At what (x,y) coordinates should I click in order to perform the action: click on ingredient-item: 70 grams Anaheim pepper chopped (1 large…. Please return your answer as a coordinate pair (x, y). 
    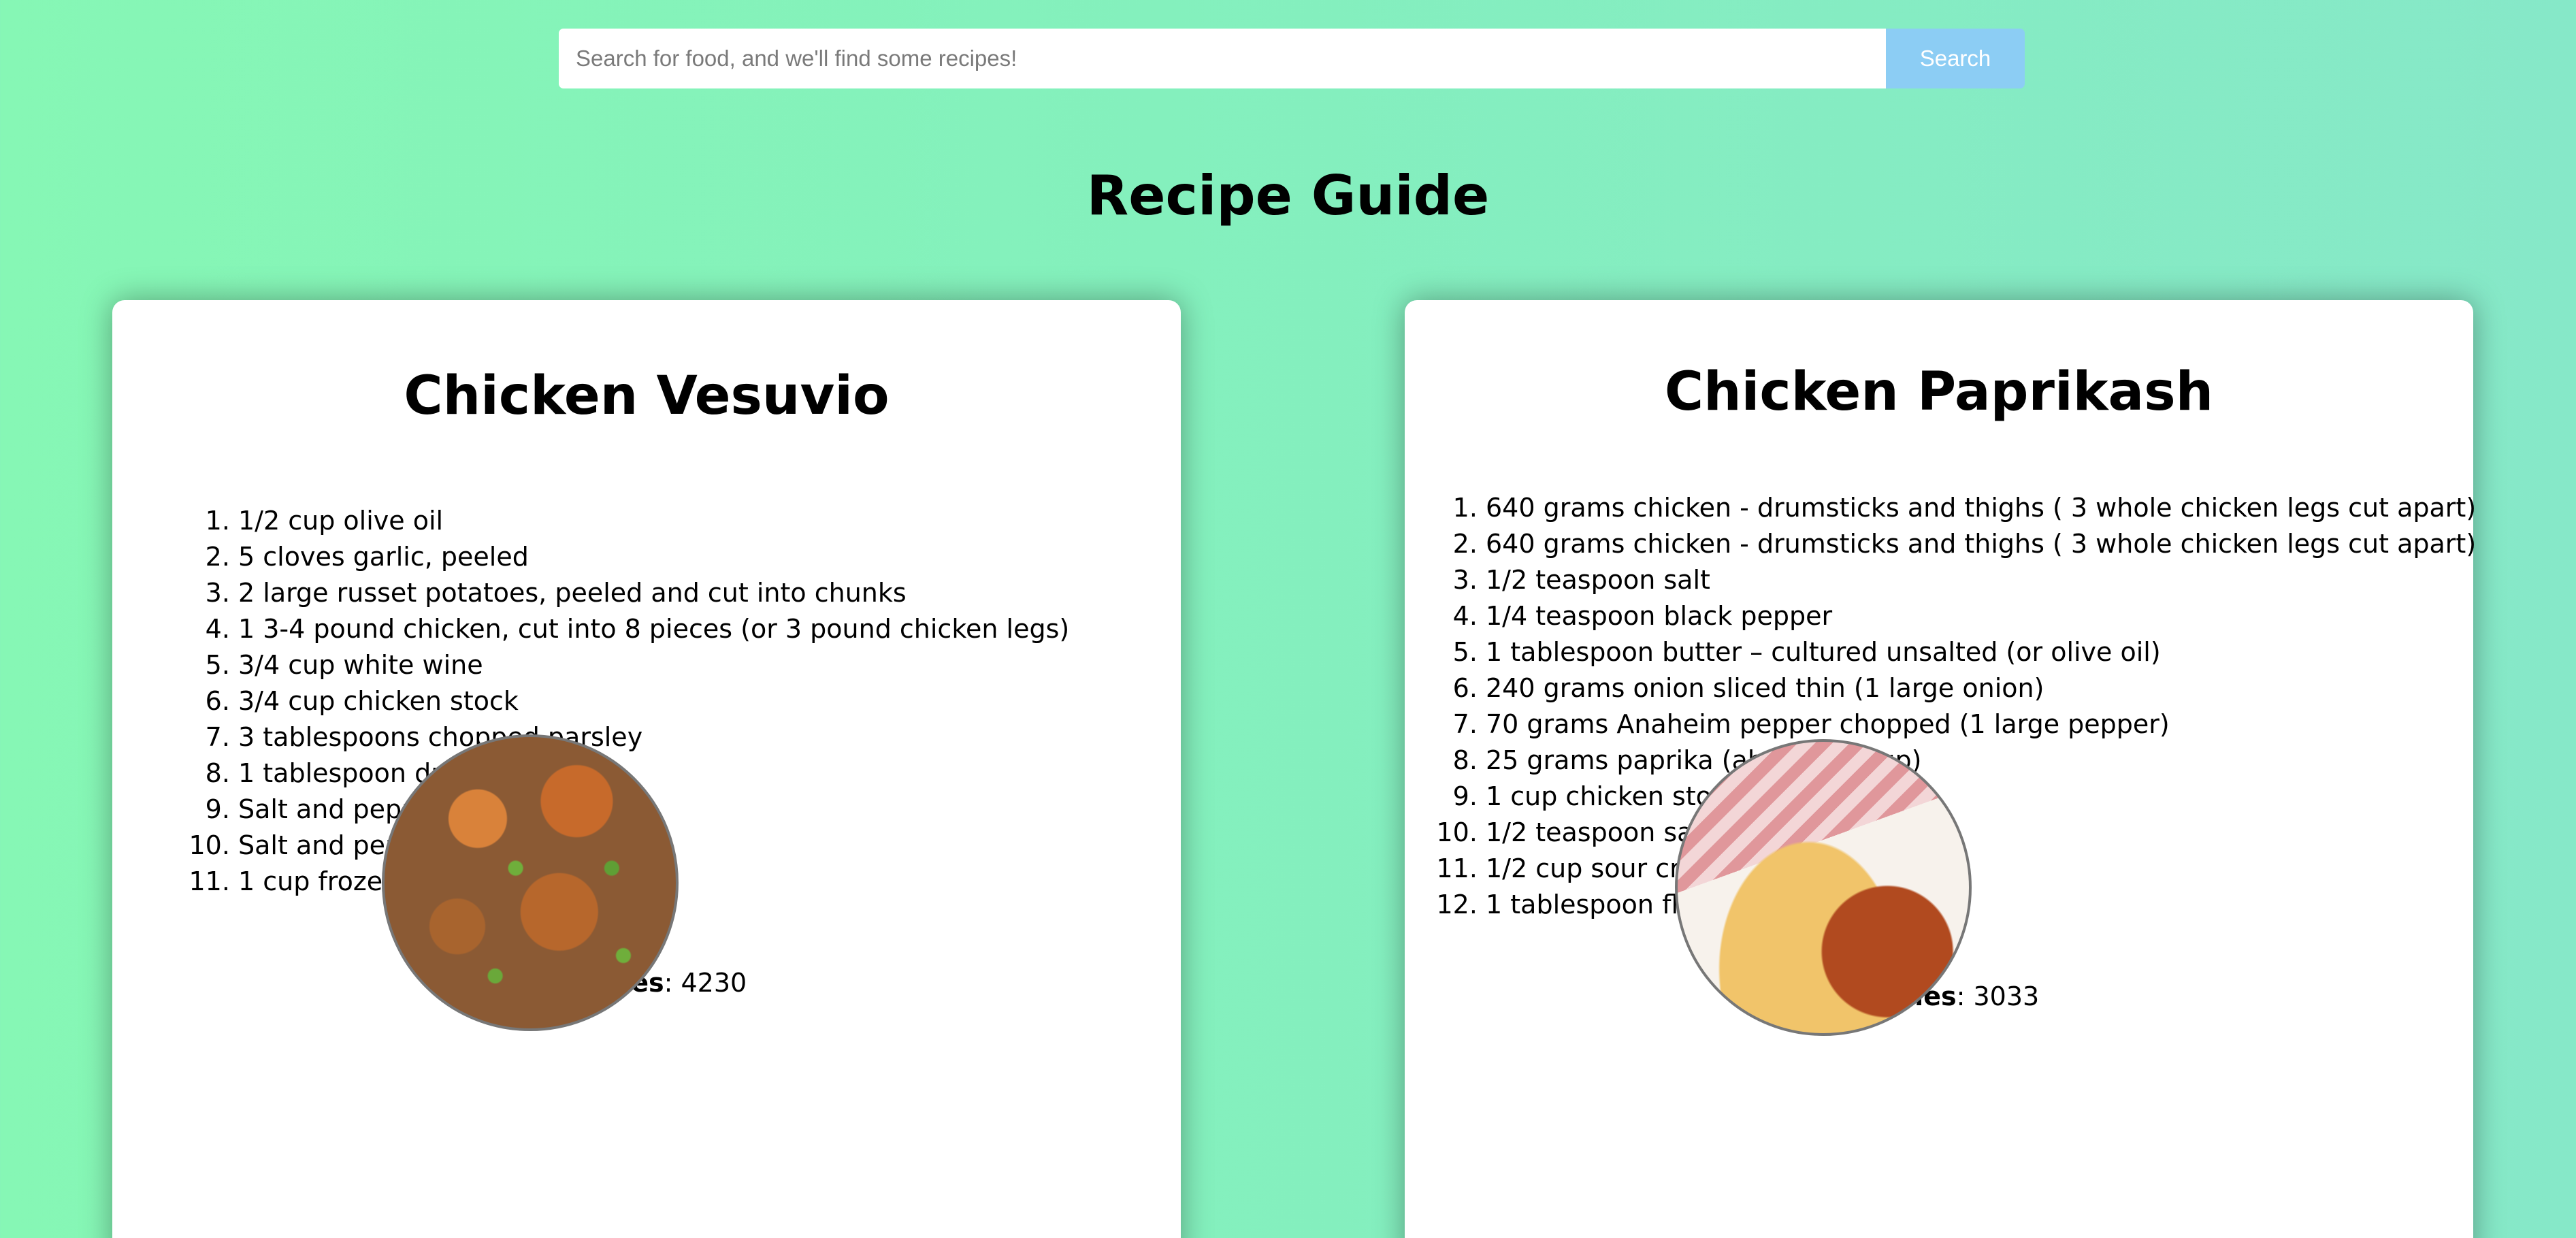
    Looking at the image, I should click on (1981, 724).